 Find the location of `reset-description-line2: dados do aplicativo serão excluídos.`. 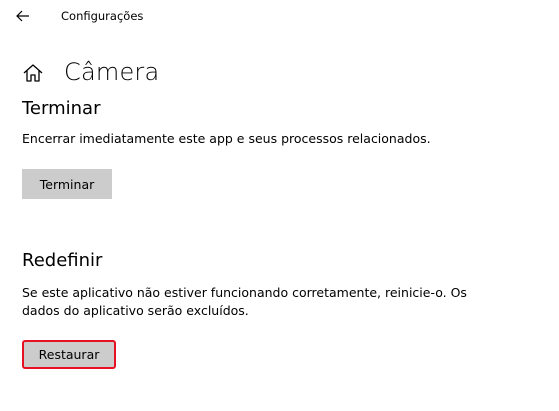

reset-description-line2: dados do aplicativo serão excluídos. is located at coordinates (135, 310).